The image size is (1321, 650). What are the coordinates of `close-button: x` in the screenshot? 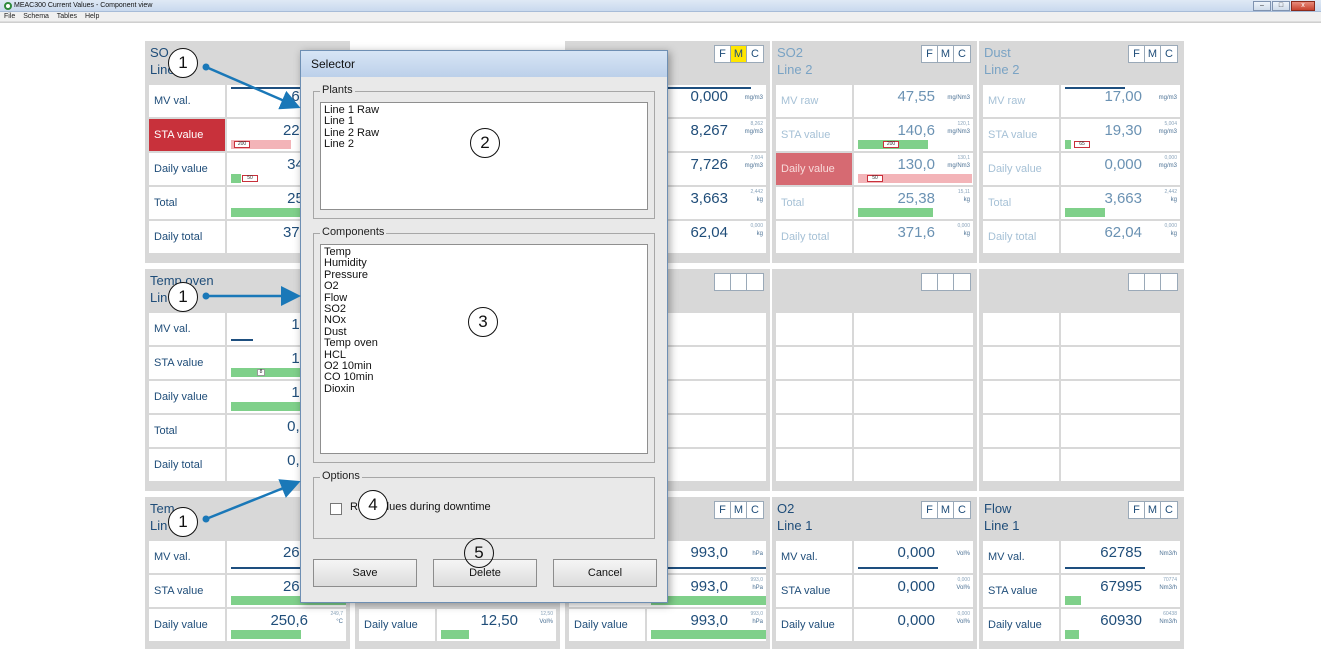 It's located at (1303, 6).